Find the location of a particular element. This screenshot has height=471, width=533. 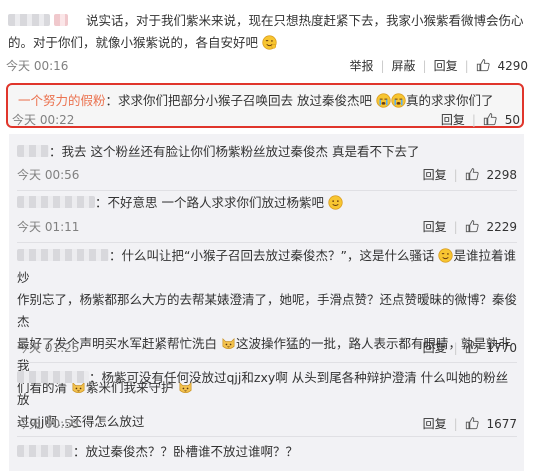

like-count: 2298 is located at coordinates (501, 175).